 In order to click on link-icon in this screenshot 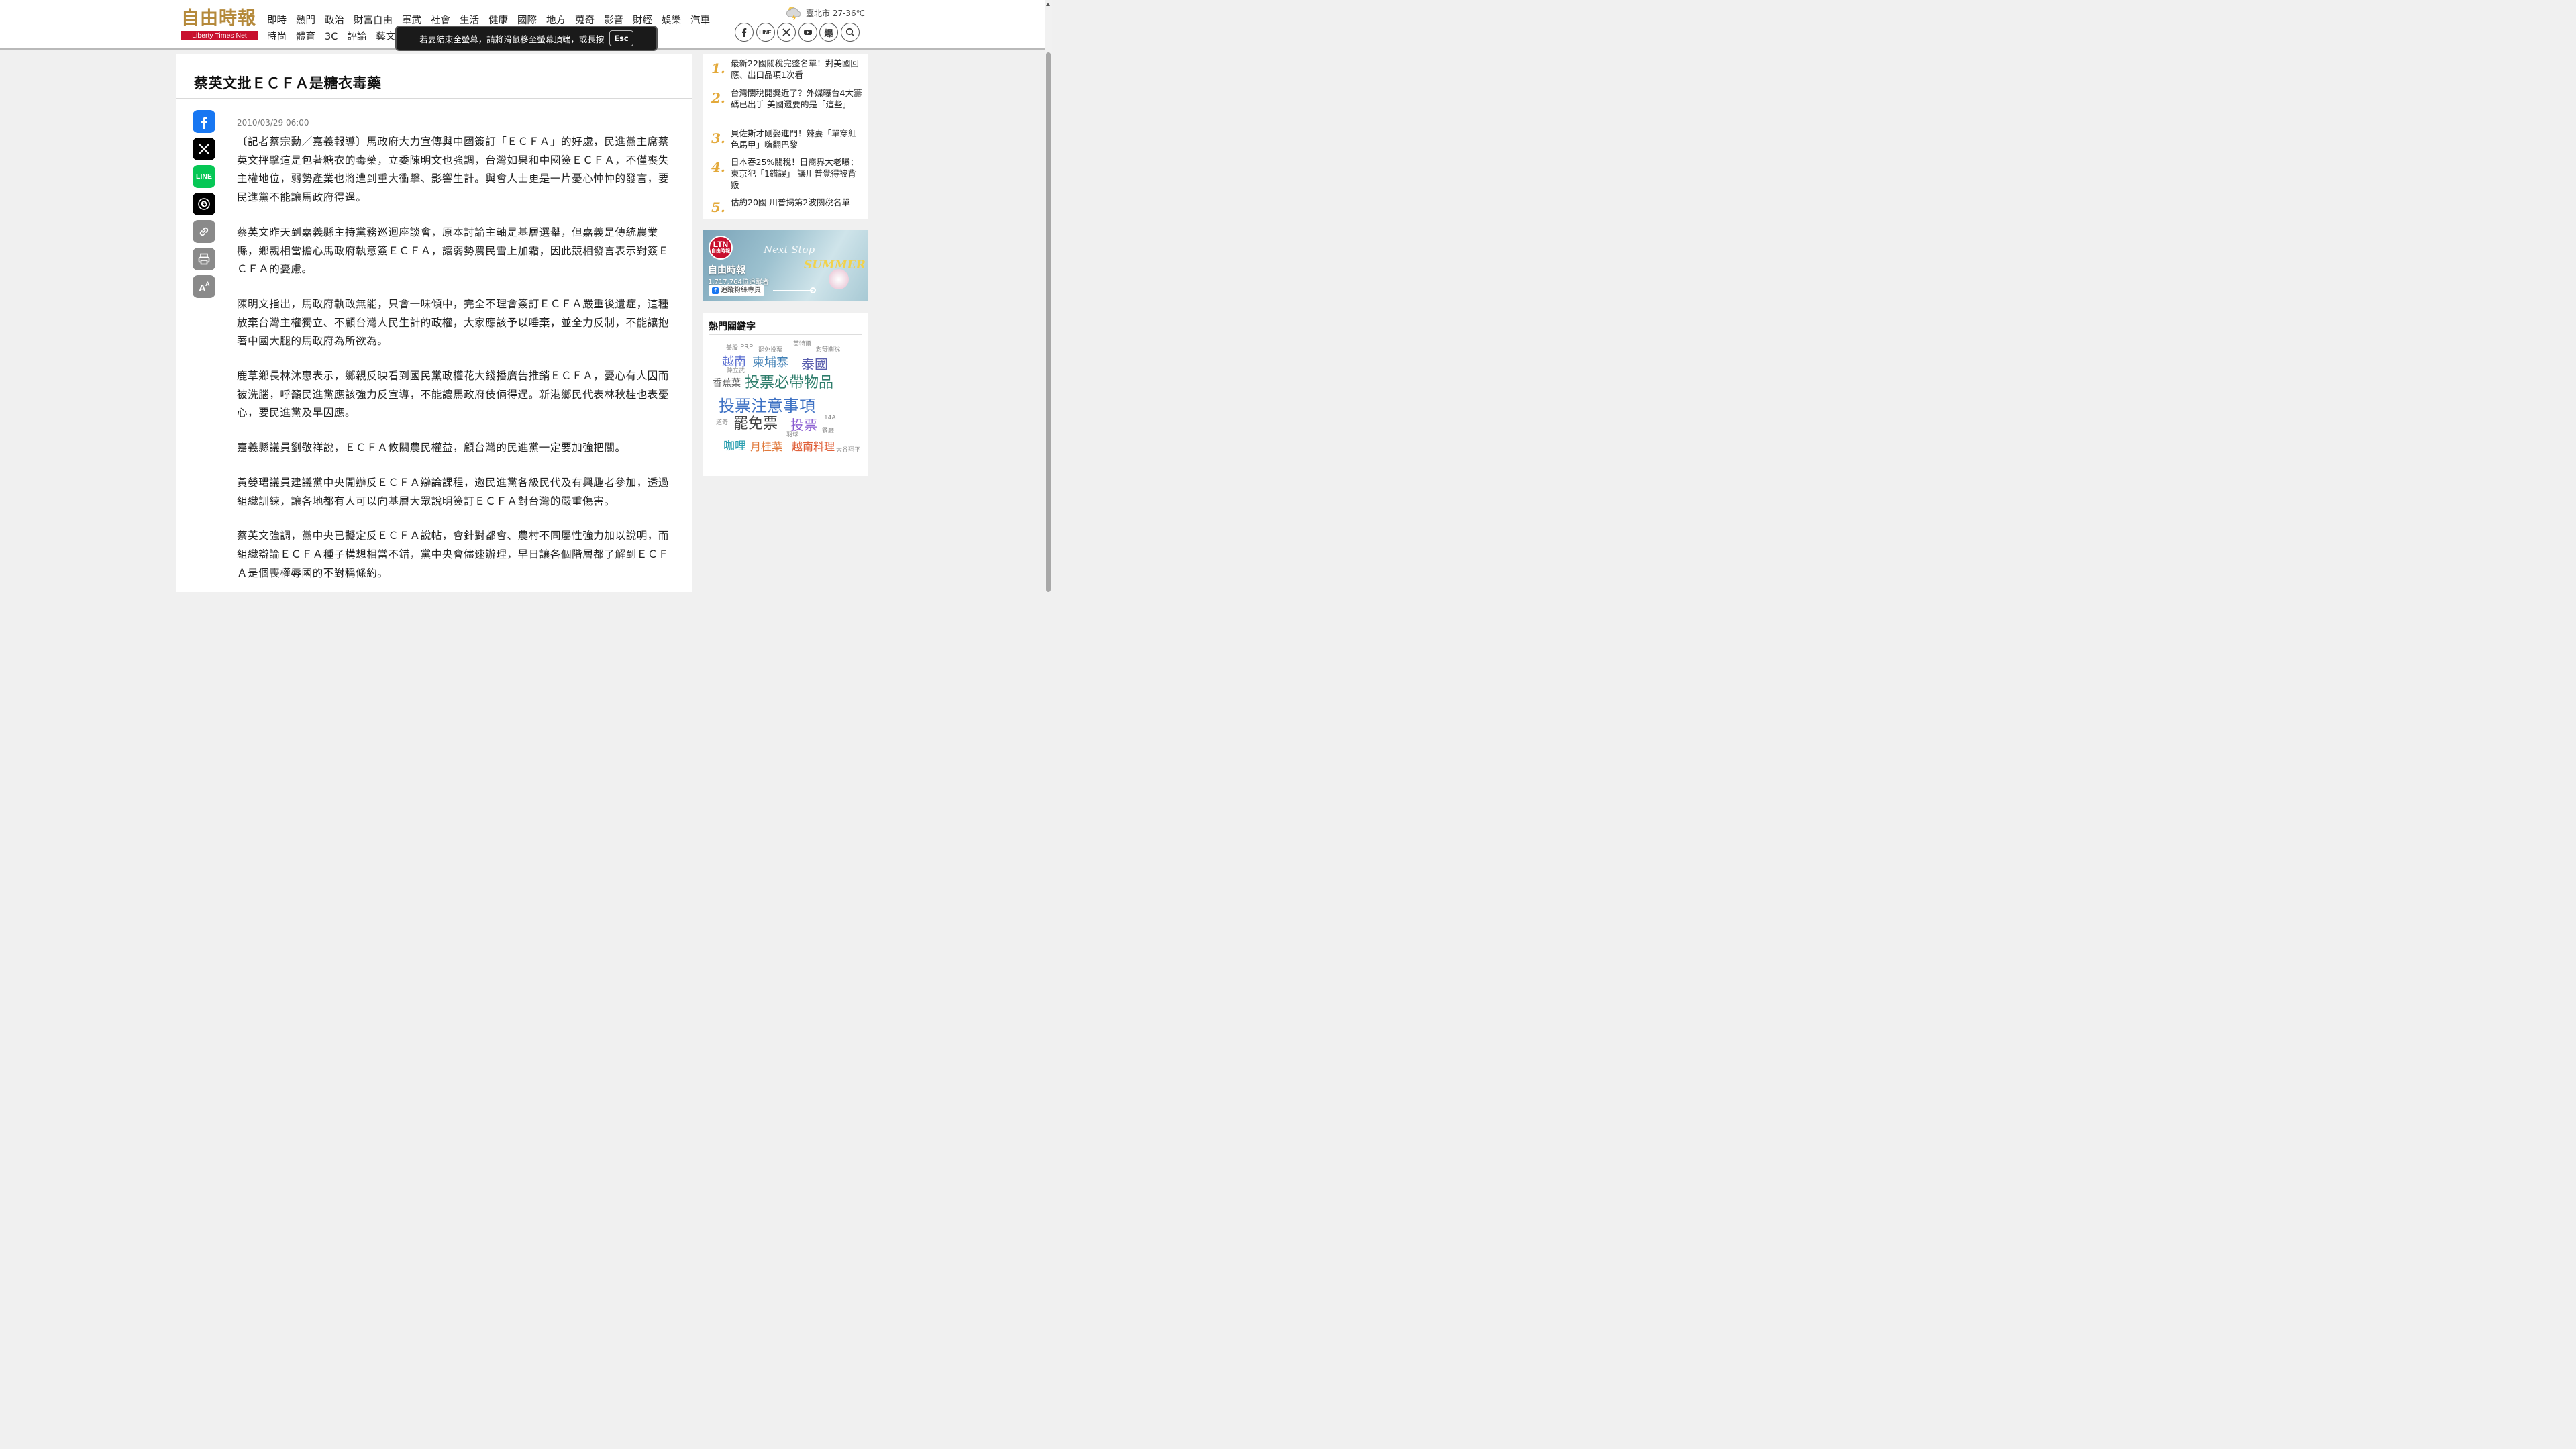, I will do `click(204, 231)`.